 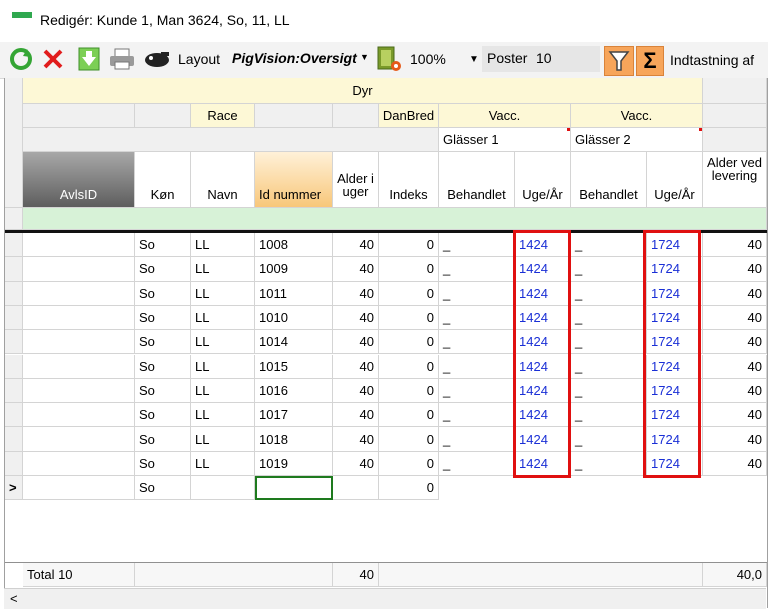 What do you see at coordinates (14, 598) in the screenshot?
I see `scroll-left-icon: <` at bounding box center [14, 598].